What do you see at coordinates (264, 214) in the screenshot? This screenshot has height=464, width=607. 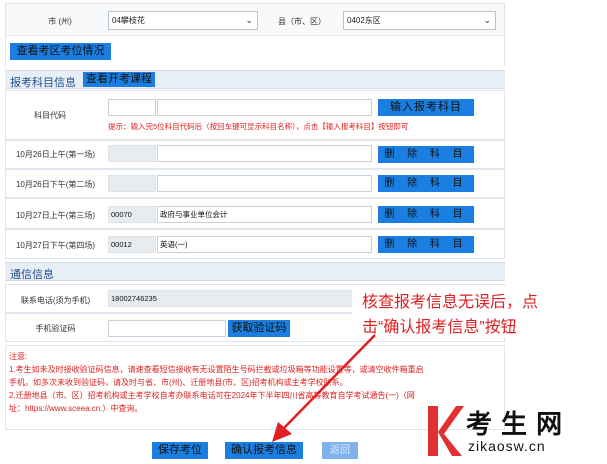 I see `session-name-field: 政府与事业单位会计` at bounding box center [264, 214].